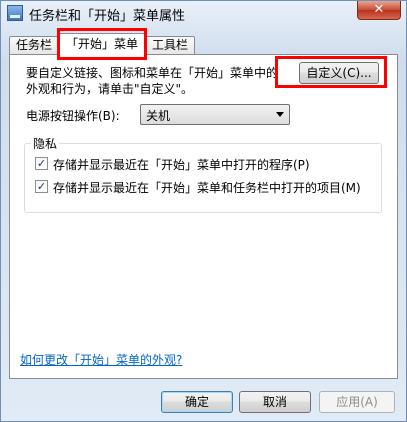 This screenshot has height=422, width=407. What do you see at coordinates (152, 73) in the screenshot?
I see `description-line-1: 要自定义链接、图标和菜单在「开始」菜单中的` at bounding box center [152, 73].